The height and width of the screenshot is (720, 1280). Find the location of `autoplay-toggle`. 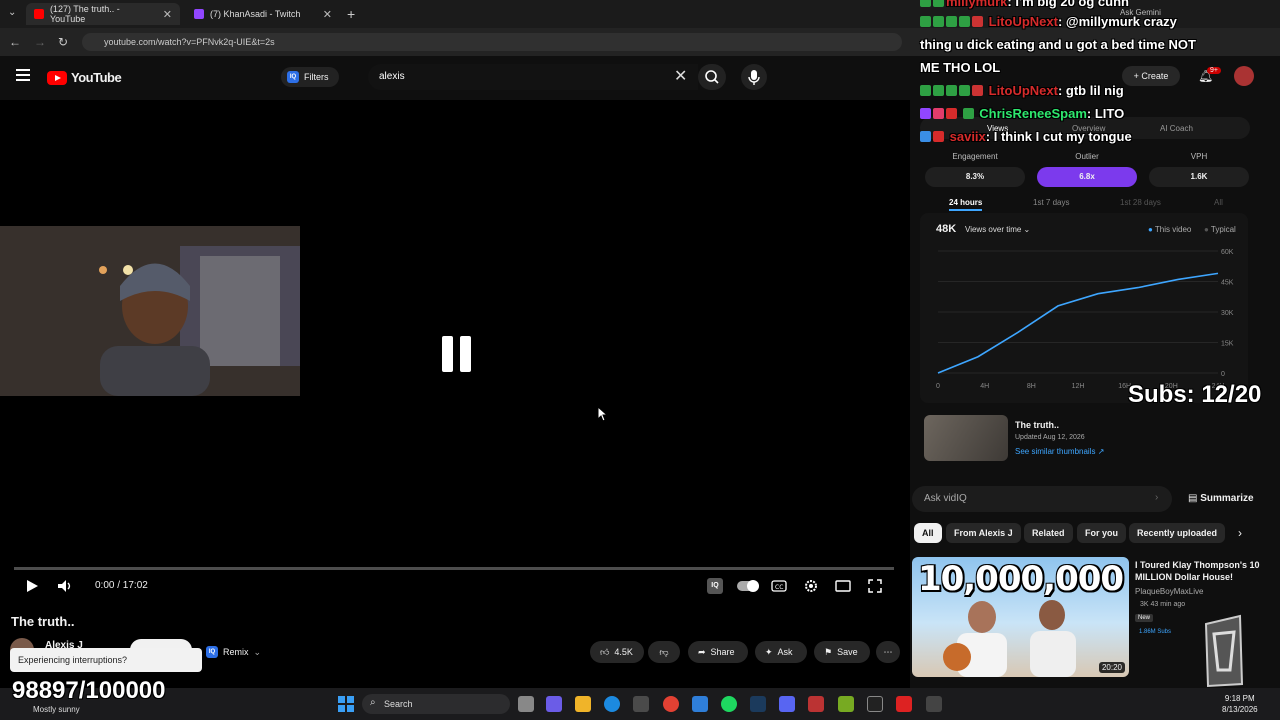

autoplay-toggle is located at coordinates (748, 586).